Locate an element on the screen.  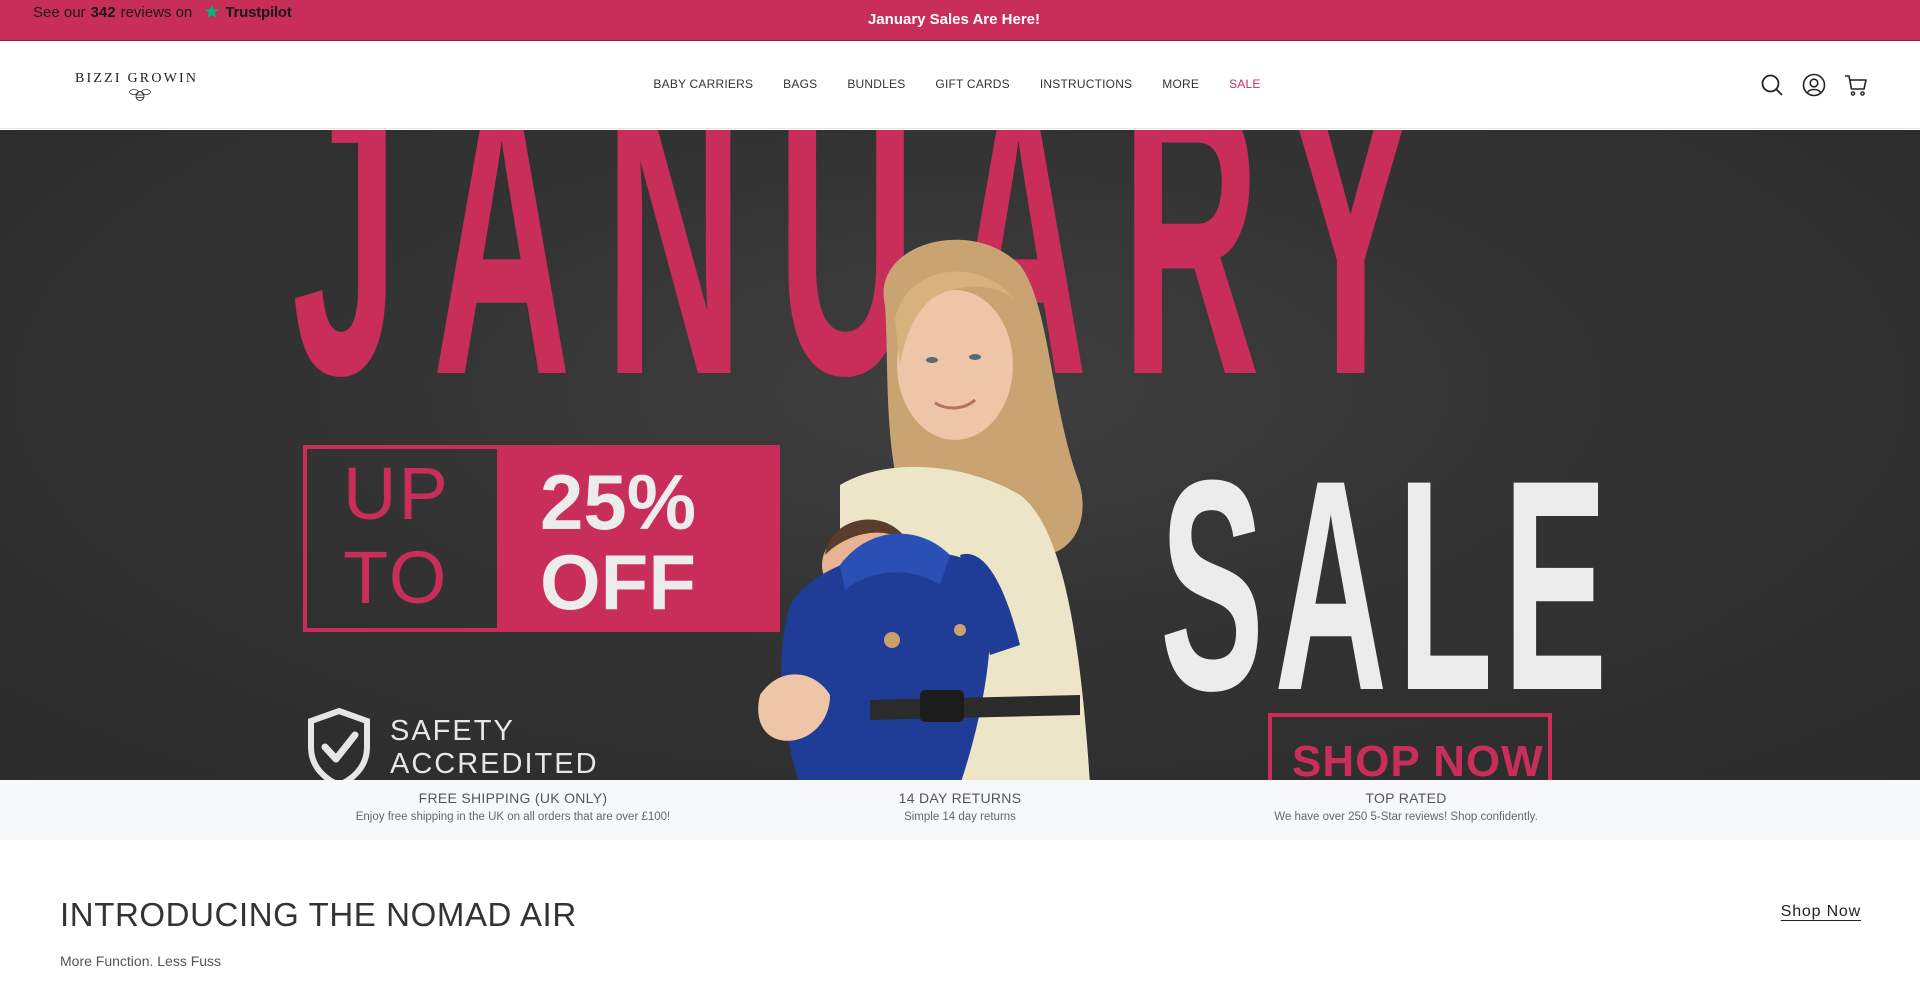
nav-item-gift-cards: GIFT CARDS is located at coordinates (972, 84).